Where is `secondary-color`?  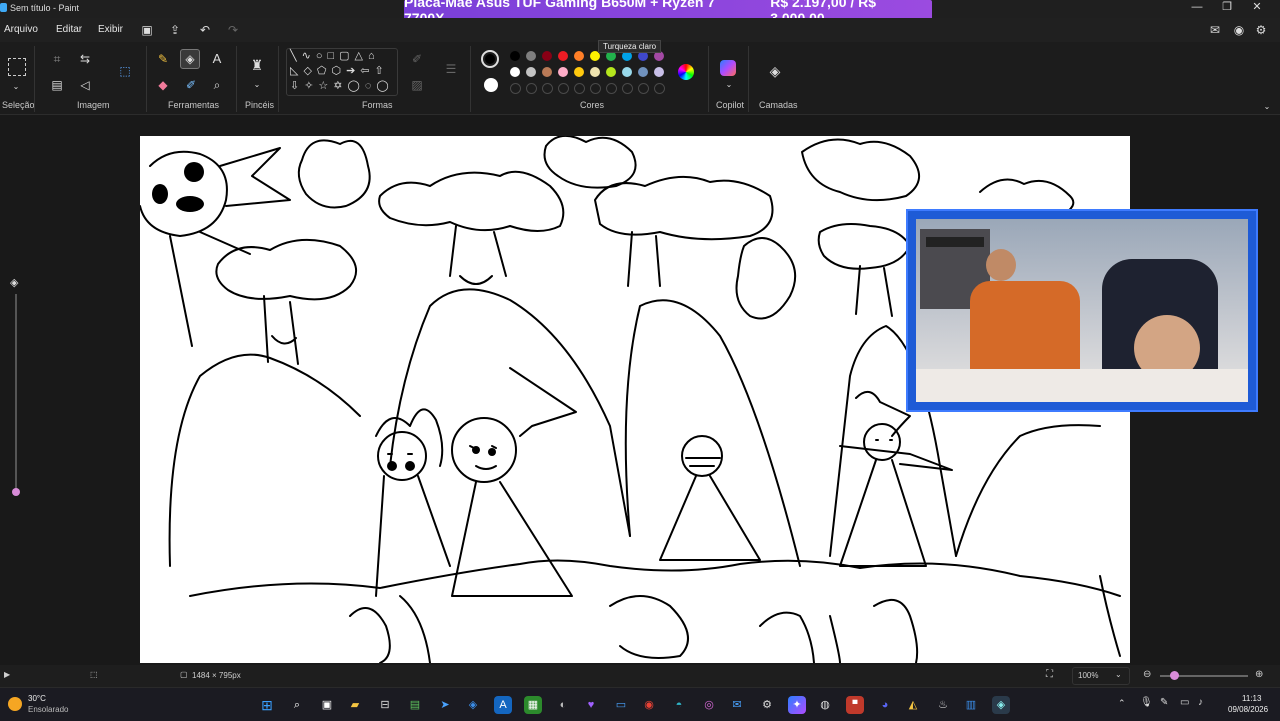
secondary-color is located at coordinates (491, 85).